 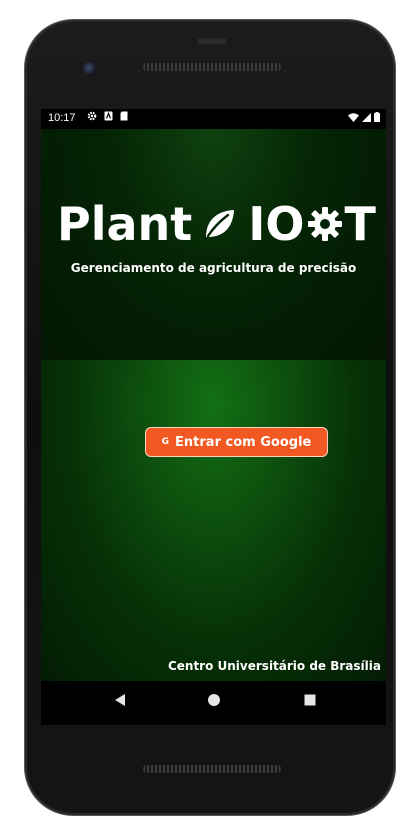 I want to click on google-sign-in-label: Entrar com Google, so click(x=243, y=442).